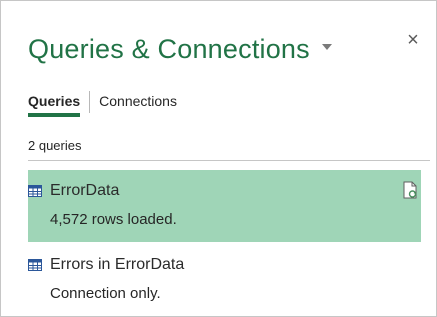 The image size is (437, 317). I want to click on query-name: ErrorData, so click(85, 190).